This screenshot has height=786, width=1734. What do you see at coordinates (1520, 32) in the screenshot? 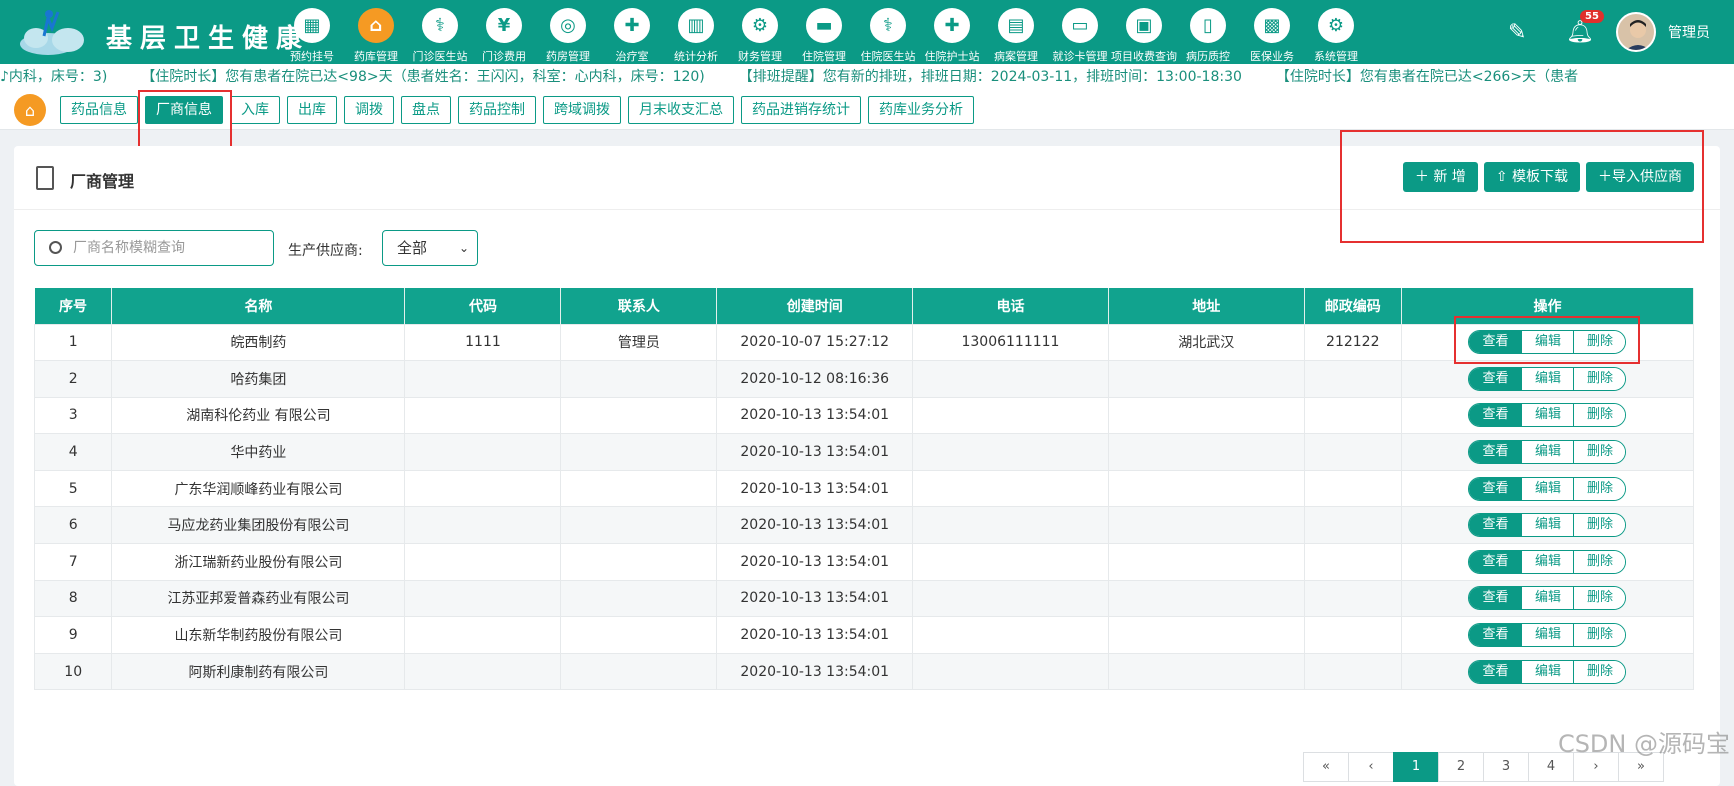
I see `pencil-icon: ✎` at bounding box center [1520, 32].